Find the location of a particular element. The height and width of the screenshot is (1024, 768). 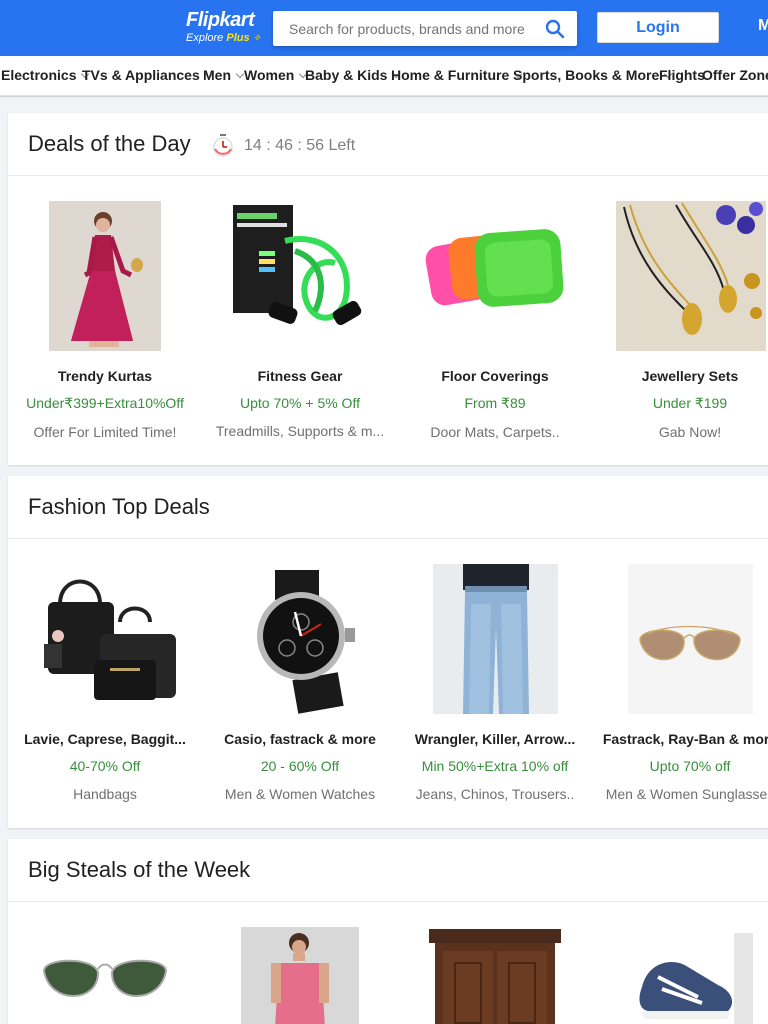

card-title: Casio, fastrack & more is located at coordinates (300, 739).